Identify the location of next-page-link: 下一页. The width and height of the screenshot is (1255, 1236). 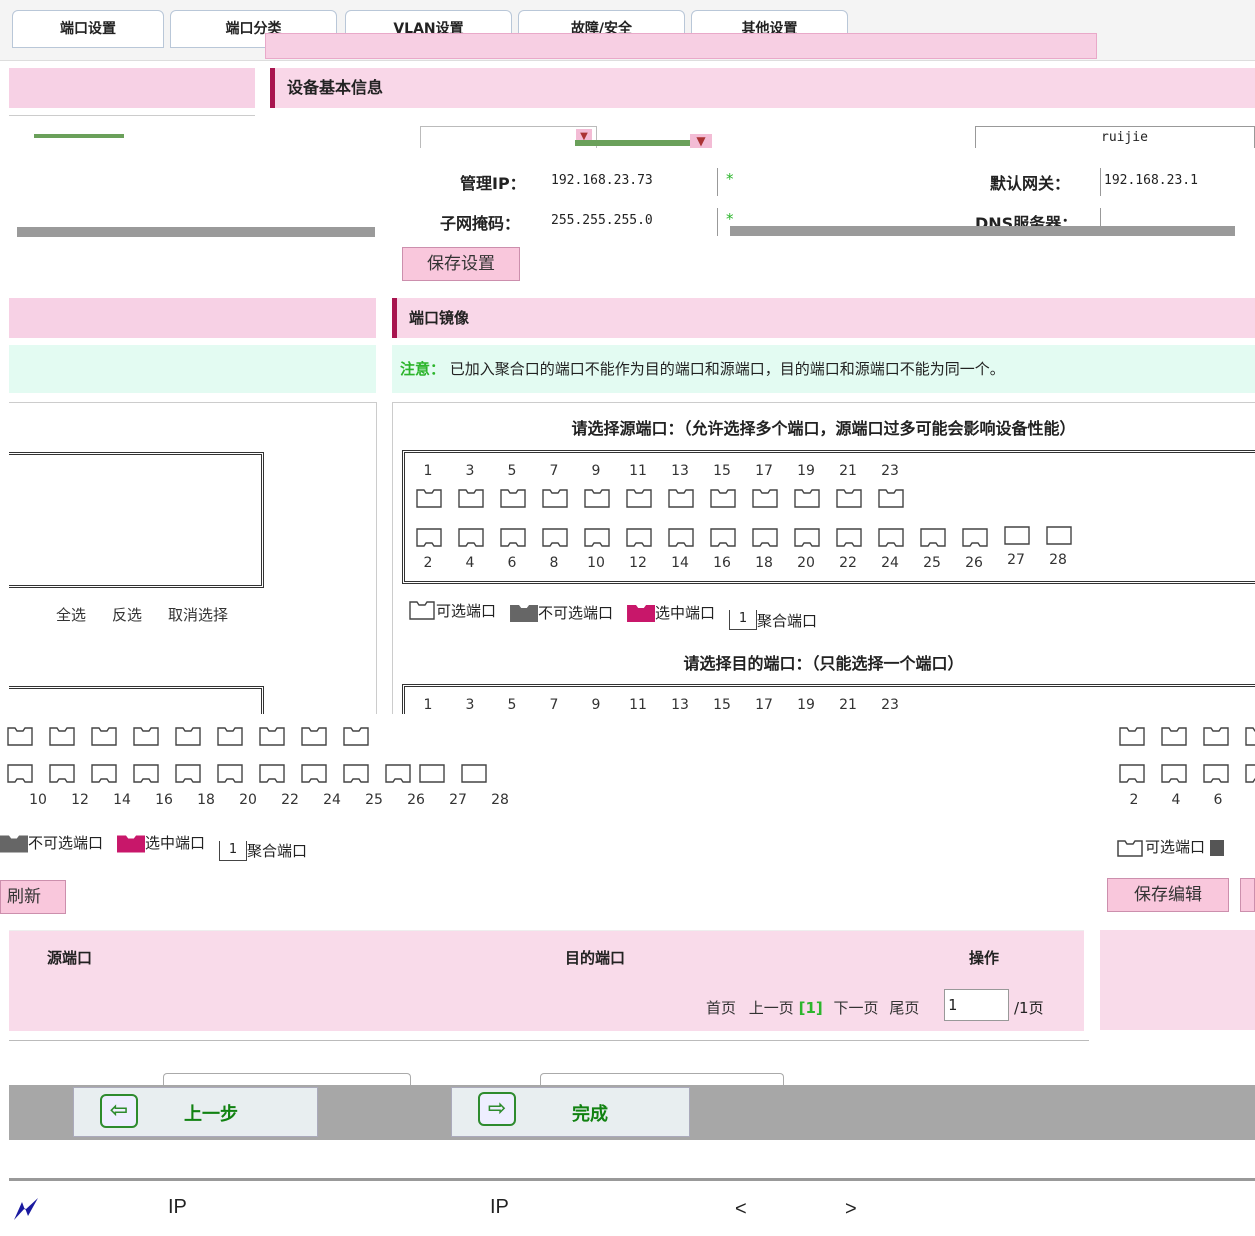
(856, 1008).